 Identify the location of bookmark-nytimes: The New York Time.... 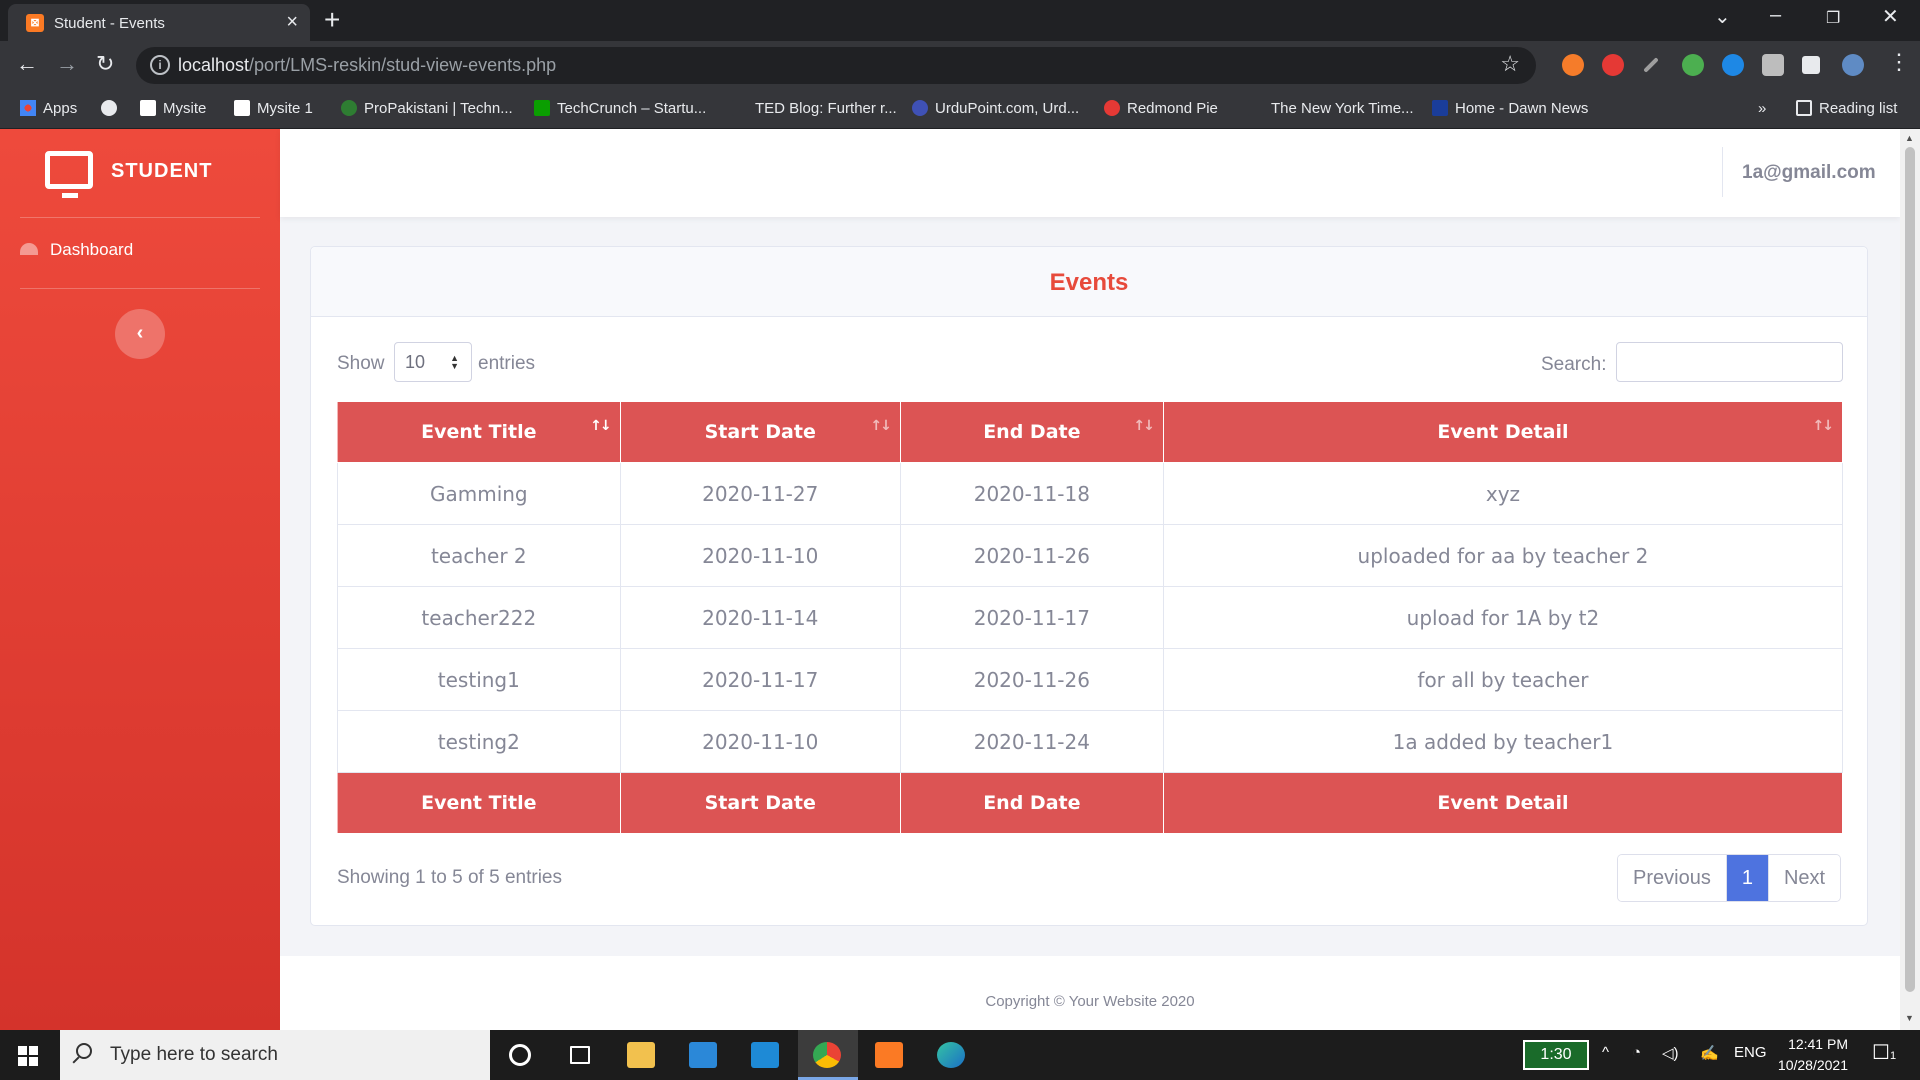
(1331, 108).